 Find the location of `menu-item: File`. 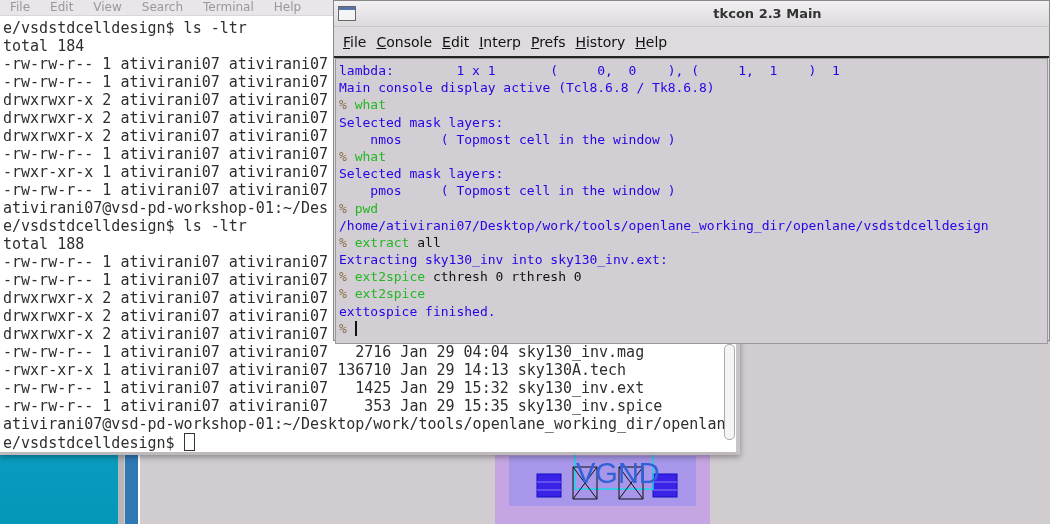

menu-item: File is located at coordinates (355, 41).